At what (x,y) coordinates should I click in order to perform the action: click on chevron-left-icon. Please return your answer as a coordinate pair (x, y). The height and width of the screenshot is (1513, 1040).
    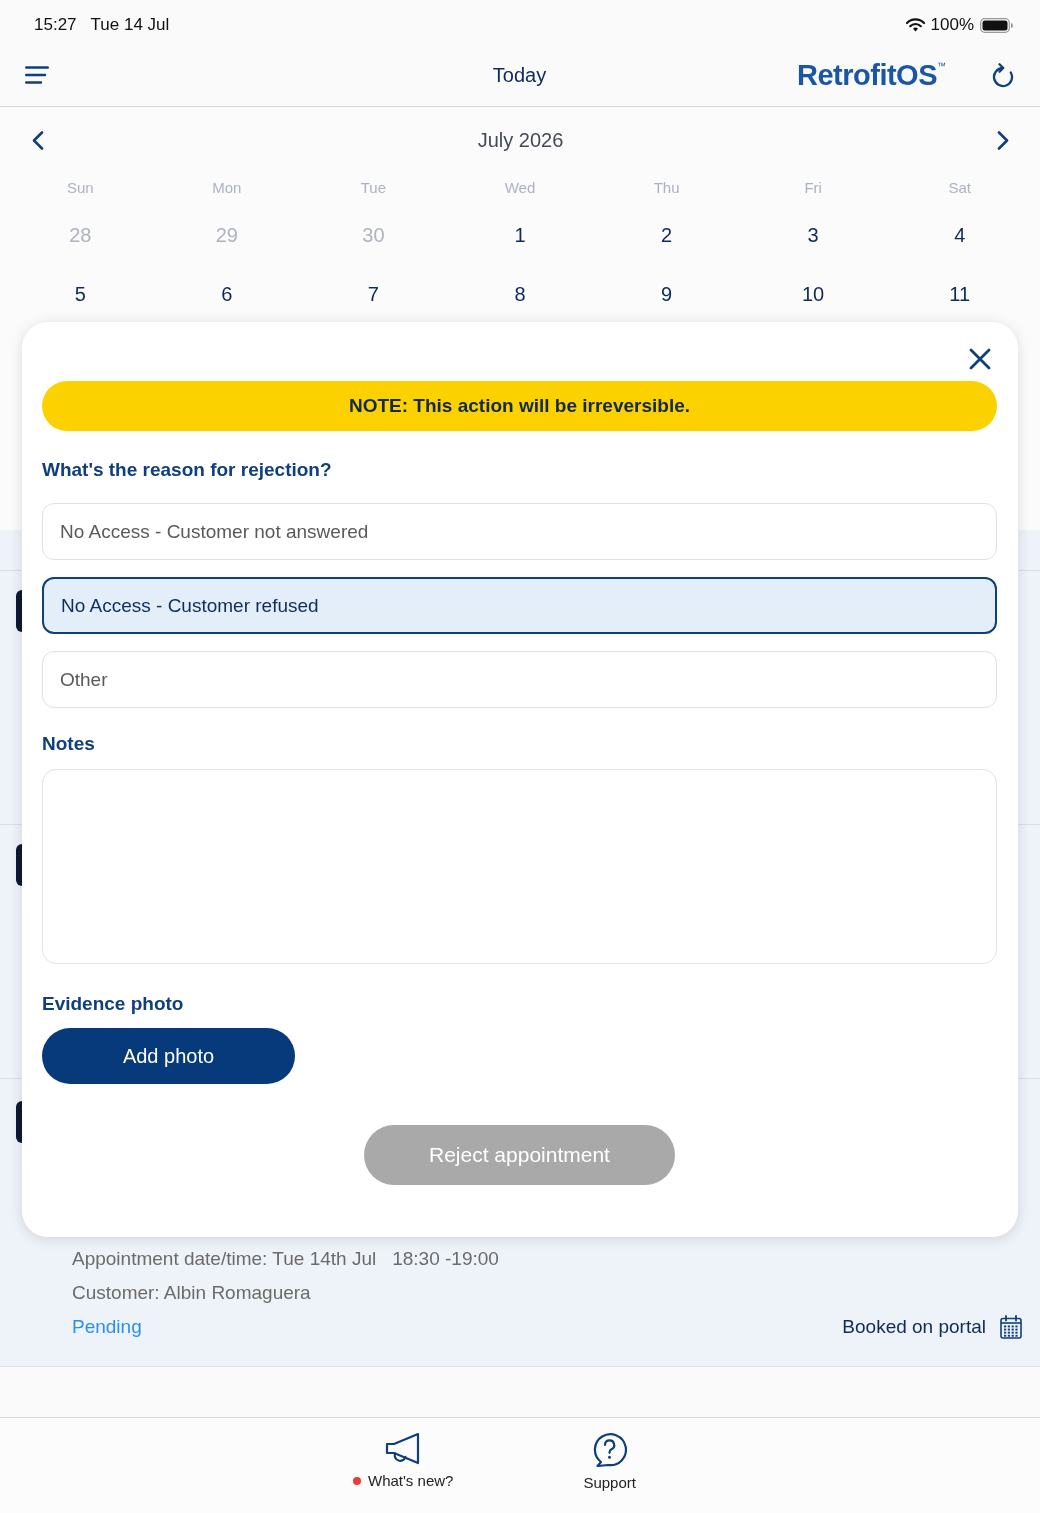
    Looking at the image, I should click on (37, 140).